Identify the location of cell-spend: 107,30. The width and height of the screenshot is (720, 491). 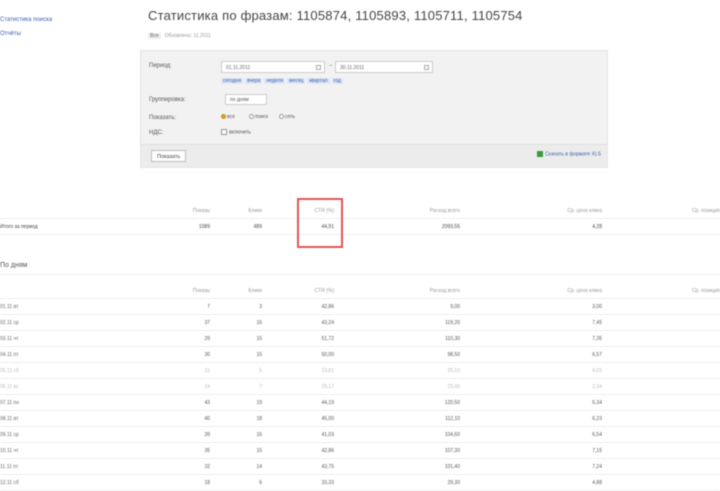
(397, 450).